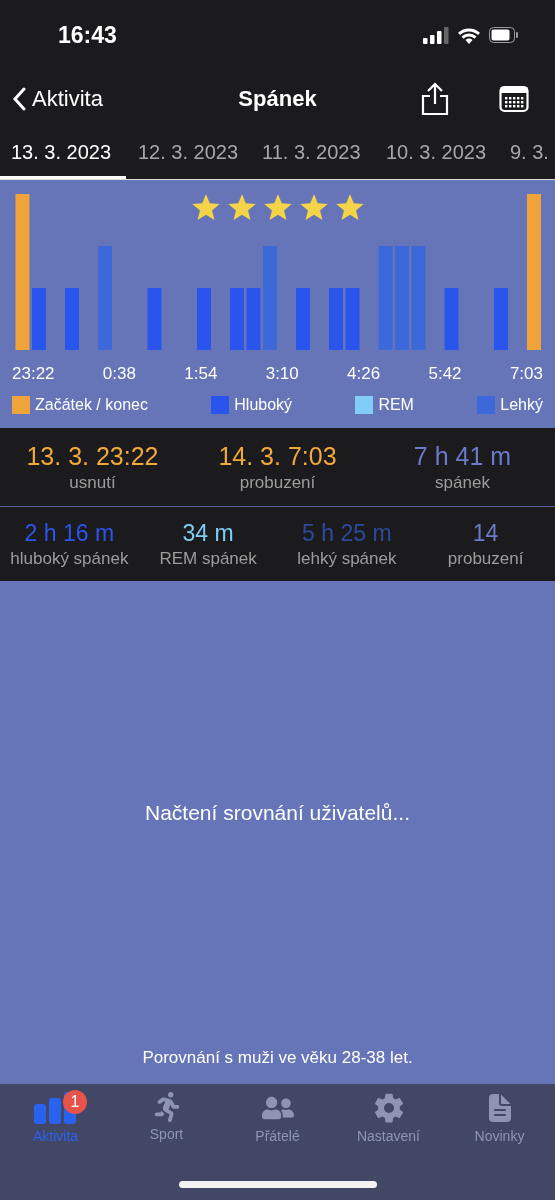 This screenshot has height=1200, width=555. What do you see at coordinates (526, 153) in the screenshot?
I see `date-tab: 9. 3.` at bounding box center [526, 153].